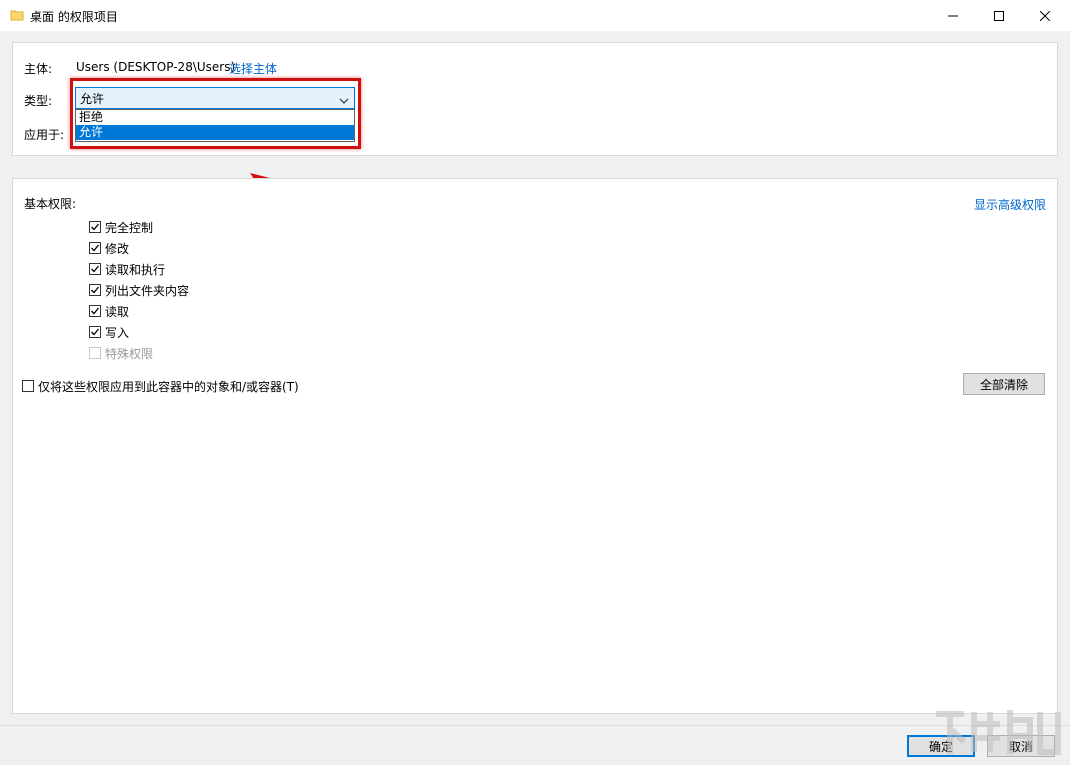 This screenshot has width=1070, height=765. What do you see at coordinates (253, 68) in the screenshot?
I see `select-principal-link: 选择主体` at bounding box center [253, 68].